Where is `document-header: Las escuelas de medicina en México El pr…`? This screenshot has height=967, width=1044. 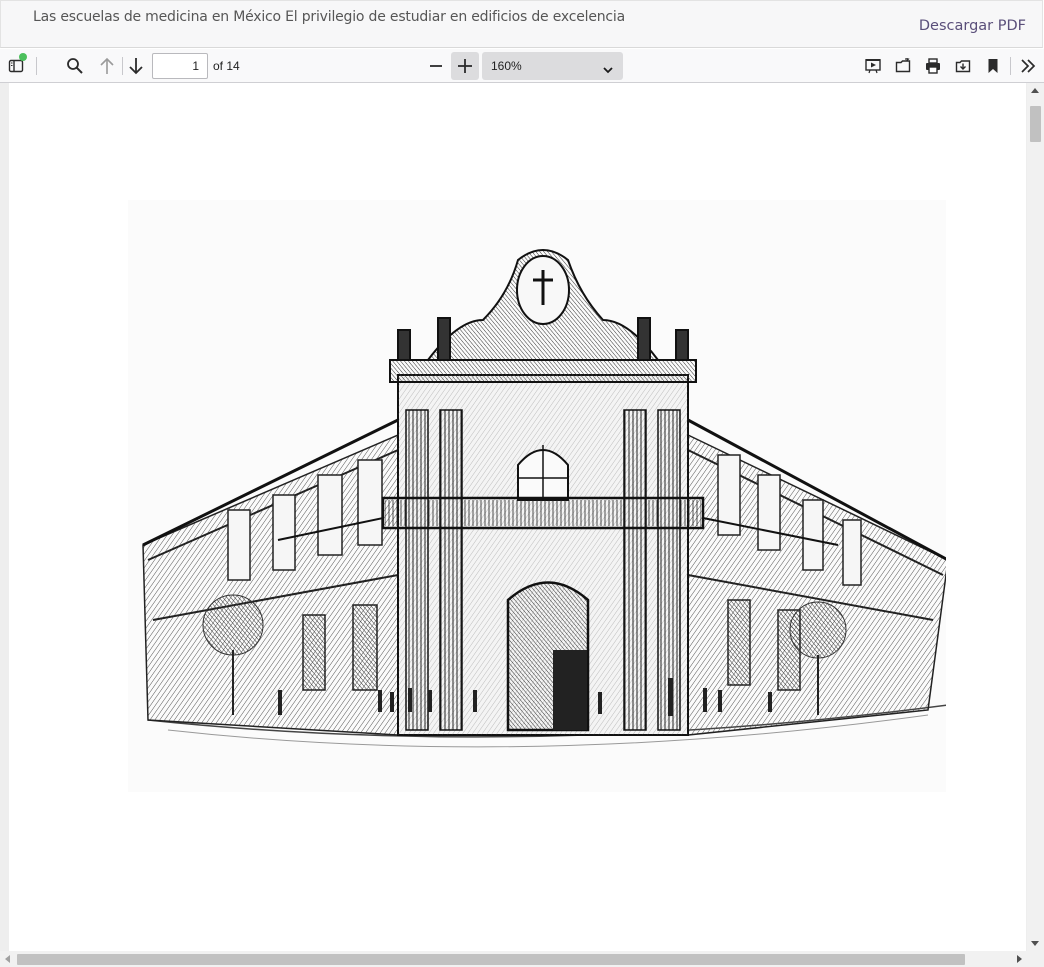 document-header: Las escuelas de medicina en México El pr… is located at coordinates (521, 24).